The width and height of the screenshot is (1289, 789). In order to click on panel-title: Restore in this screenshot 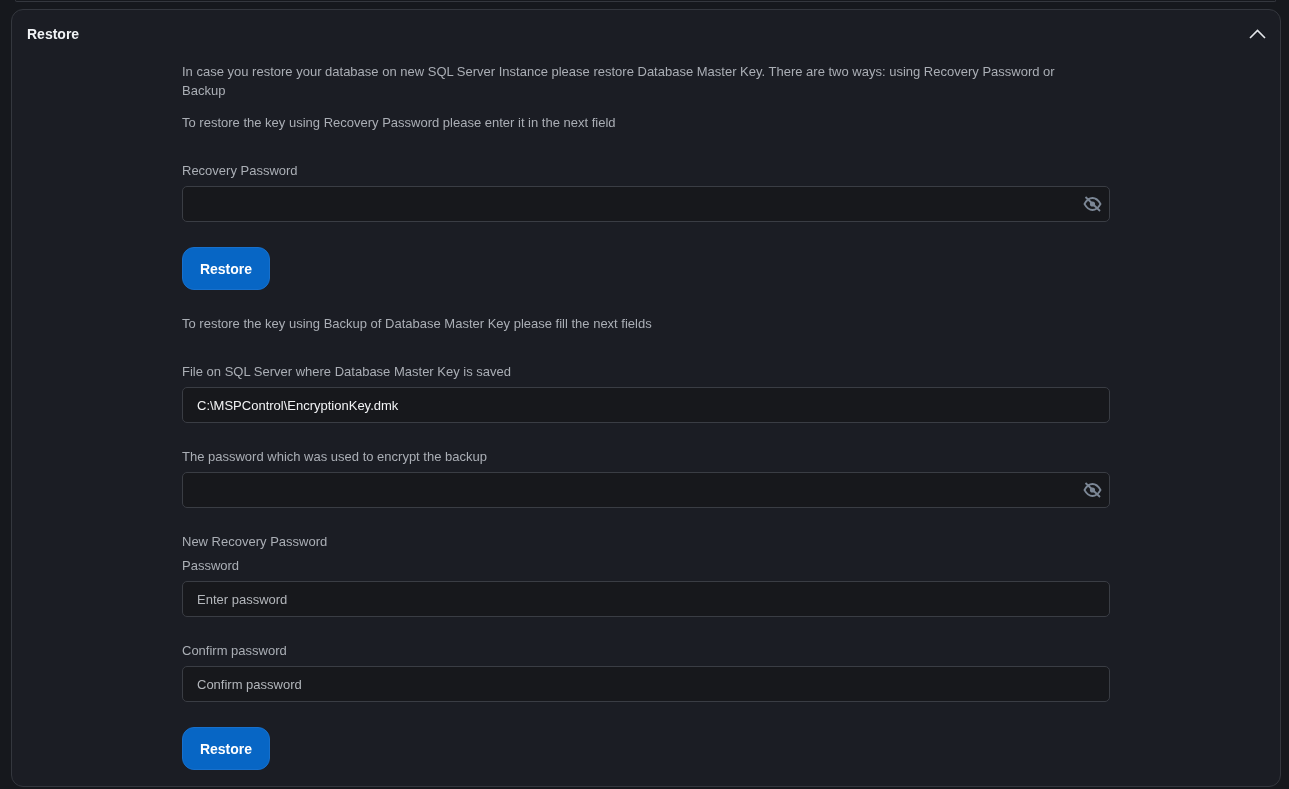, I will do `click(53, 34)`.